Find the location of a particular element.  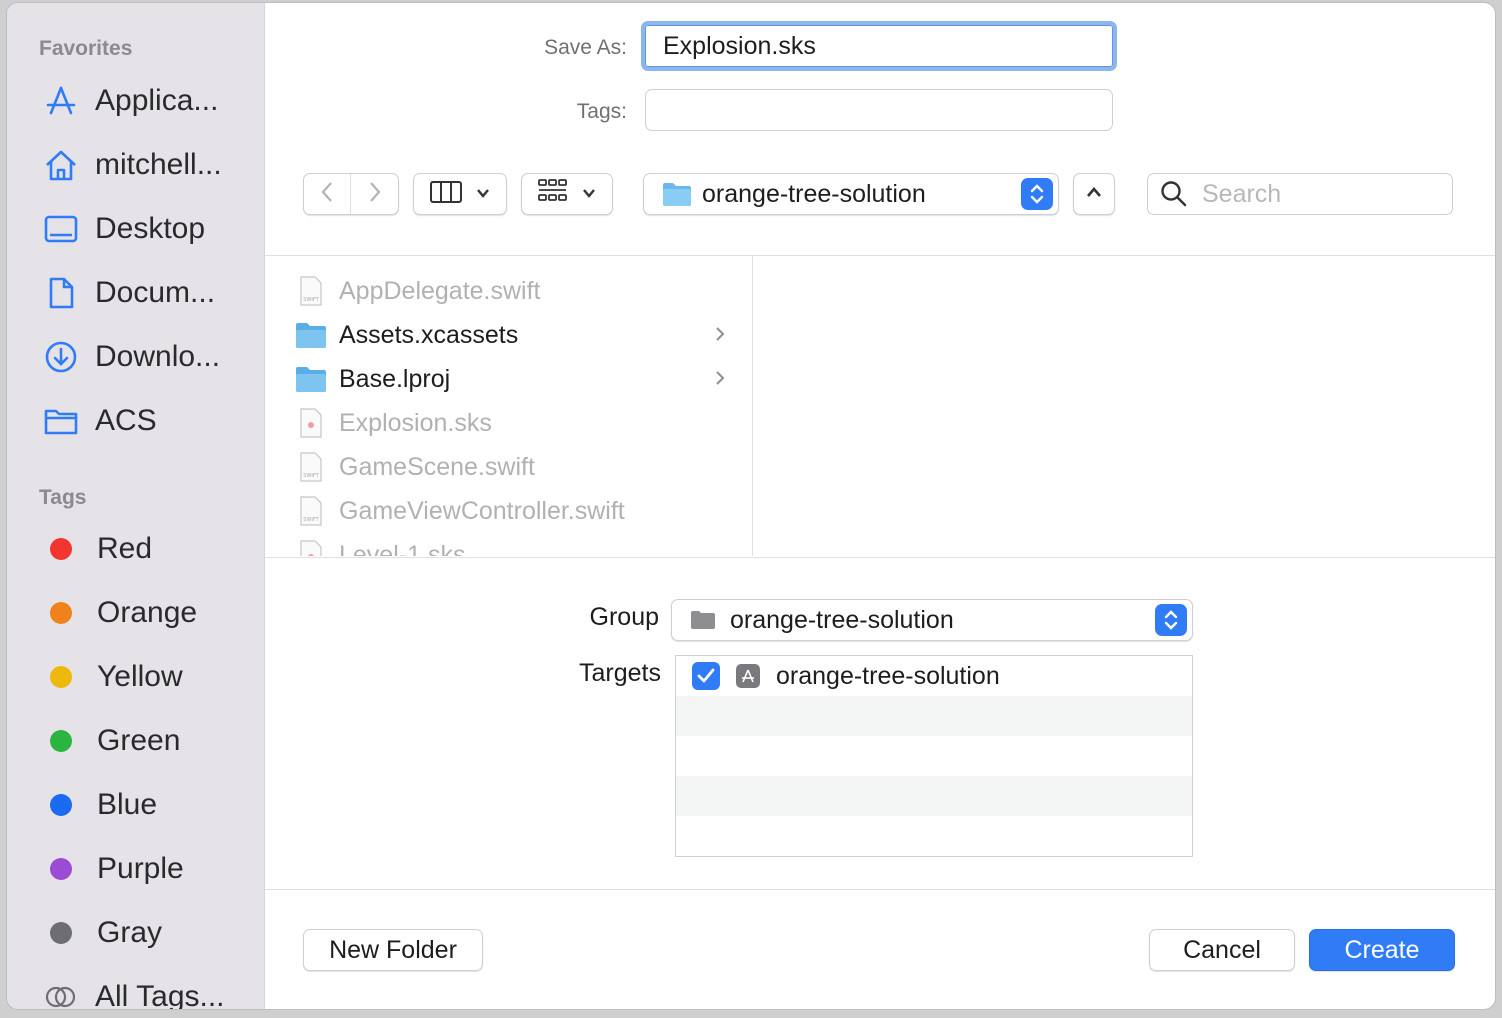

blue-tag-dot is located at coordinates (61, 805).